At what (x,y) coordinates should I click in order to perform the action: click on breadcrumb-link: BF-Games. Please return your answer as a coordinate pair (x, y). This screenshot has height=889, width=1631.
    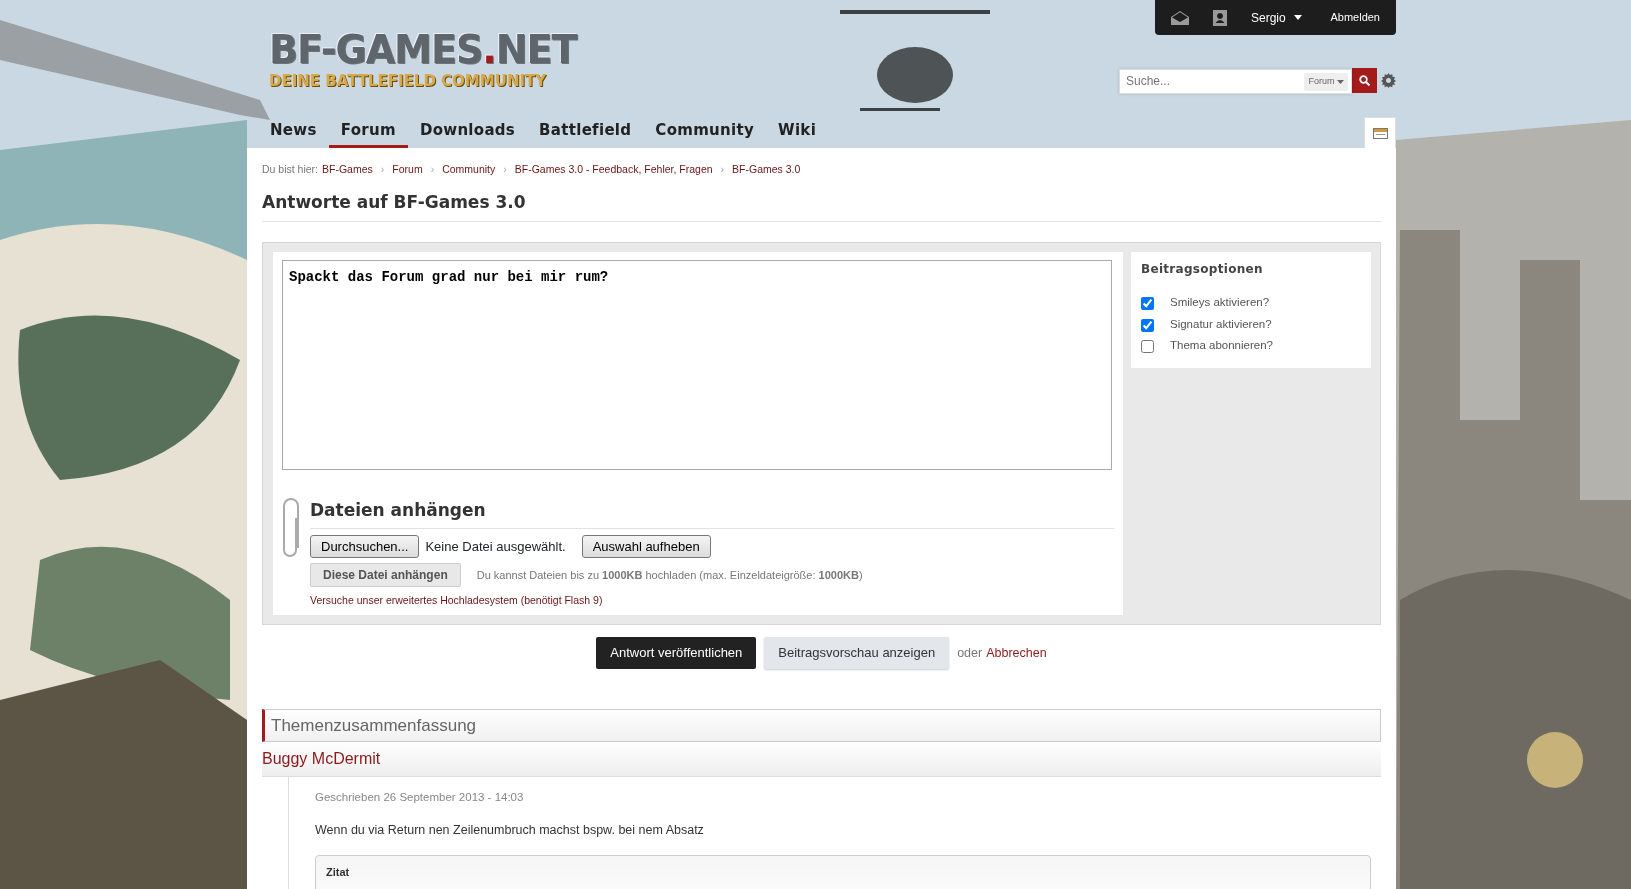
    Looking at the image, I should click on (347, 170).